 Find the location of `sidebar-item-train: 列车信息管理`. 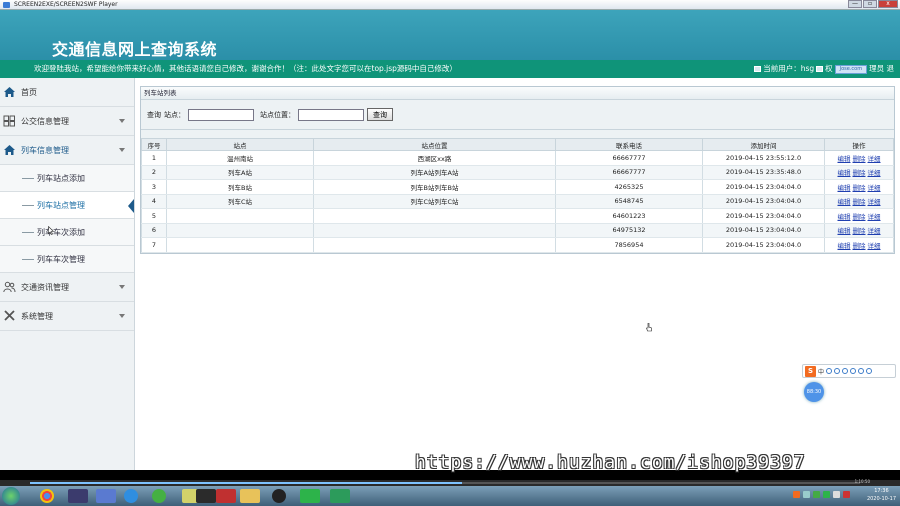

sidebar-item-train: 列车信息管理 is located at coordinates (67, 150).